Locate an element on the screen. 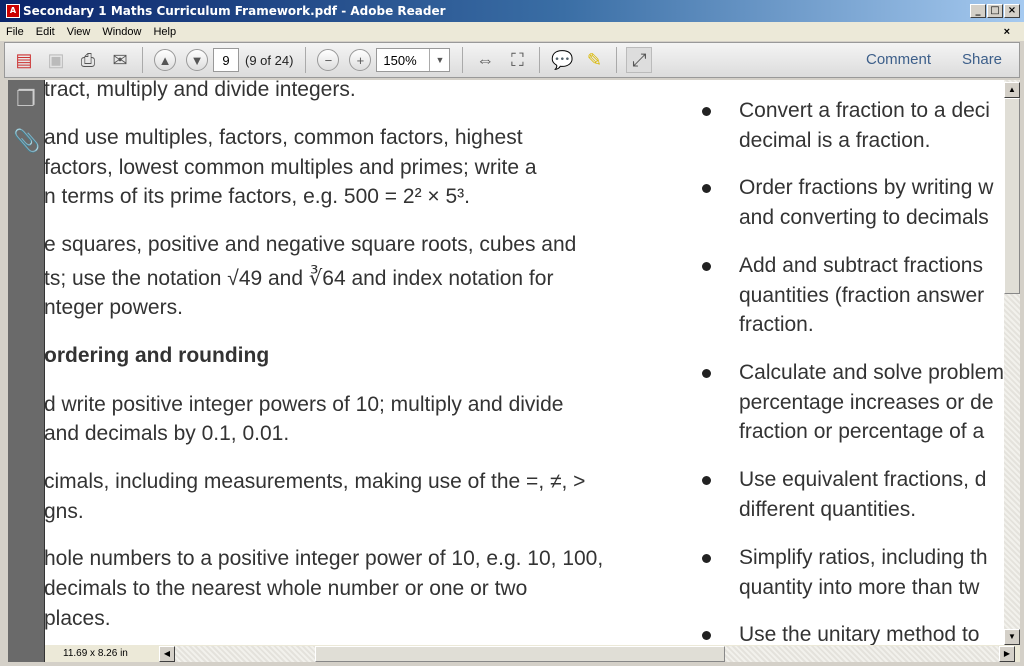  horizontal-scrollbar: ◀ ▶ is located at coordinates (587, 654).